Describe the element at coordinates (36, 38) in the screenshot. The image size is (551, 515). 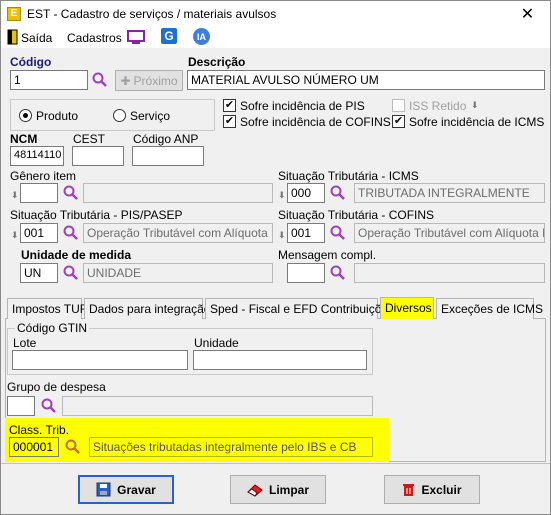
I see `menu-saida: Saída` at that location.